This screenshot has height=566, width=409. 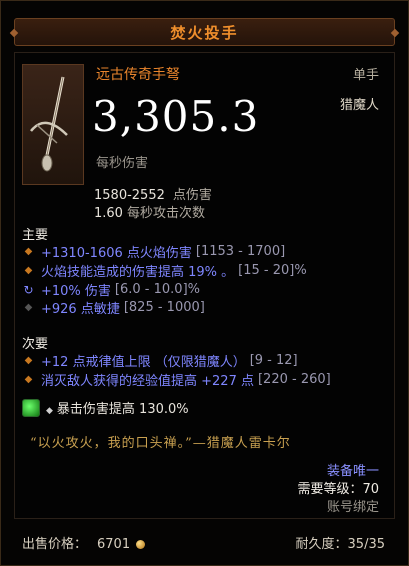 What do you see at coordinates (352, 471) in the screenshot?
I see `equip-unique: 装备唯一` at bounding box center [352, 471].